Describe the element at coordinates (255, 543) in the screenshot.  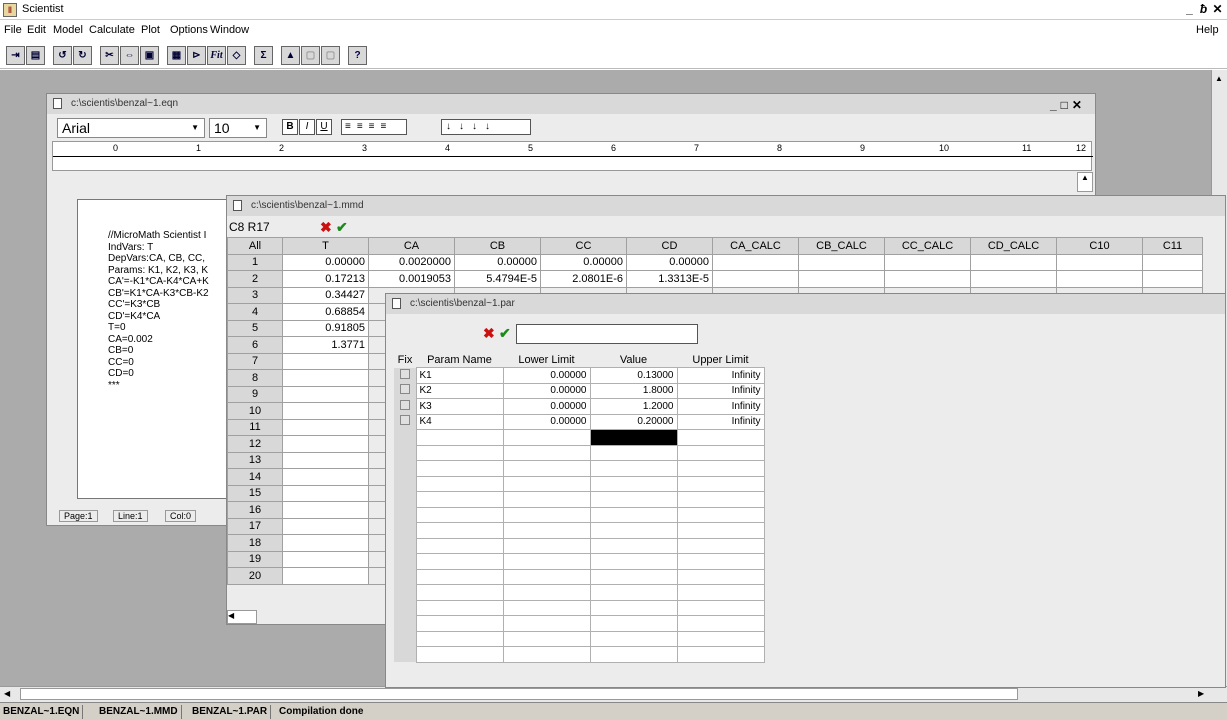
I see `row-header: 18` at that location.